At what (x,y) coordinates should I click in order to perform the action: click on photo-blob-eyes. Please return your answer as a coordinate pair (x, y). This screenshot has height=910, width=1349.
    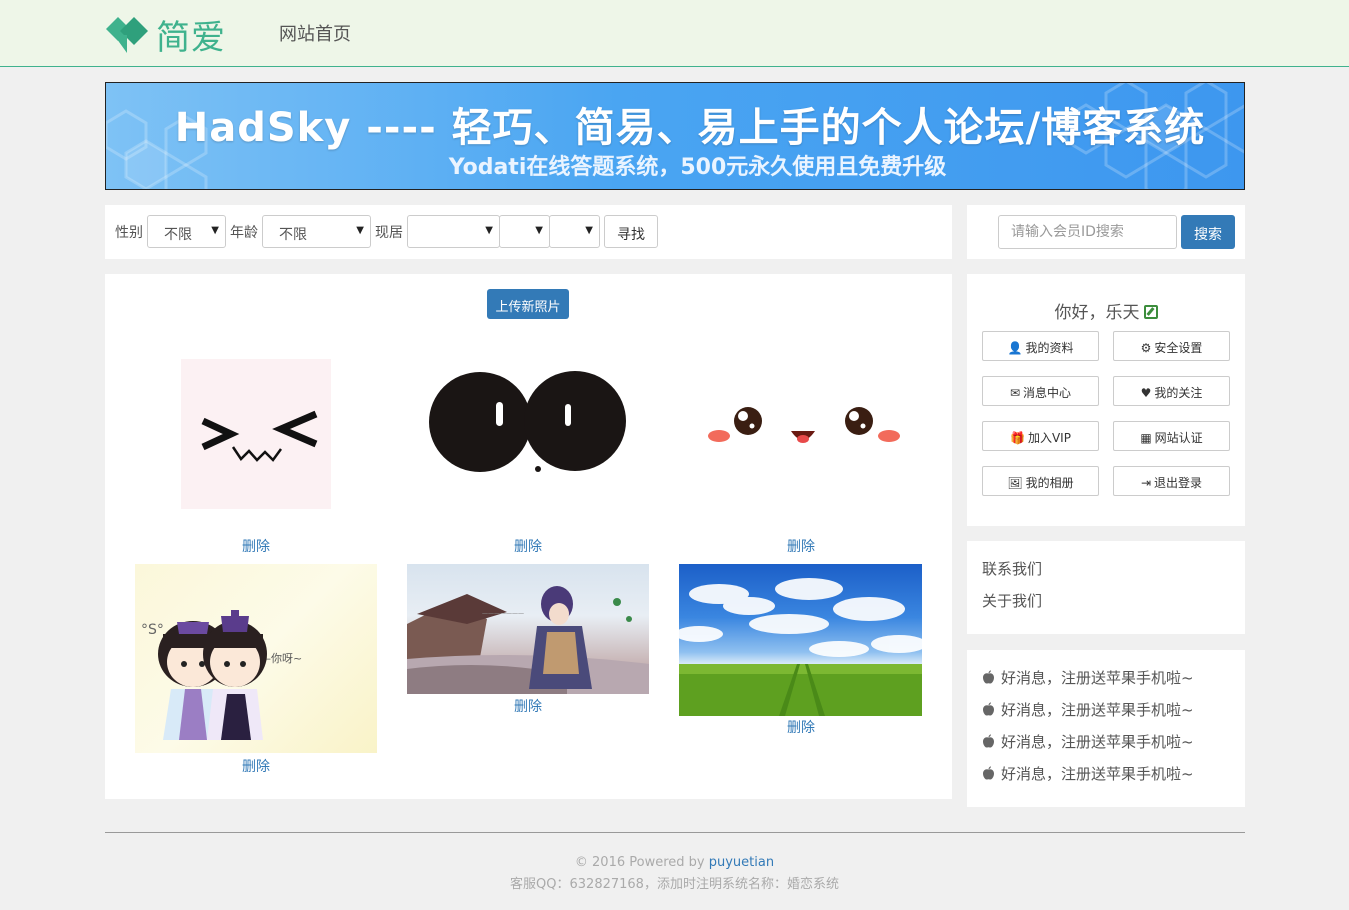
    Looking at the image, I should click on (530, 421).